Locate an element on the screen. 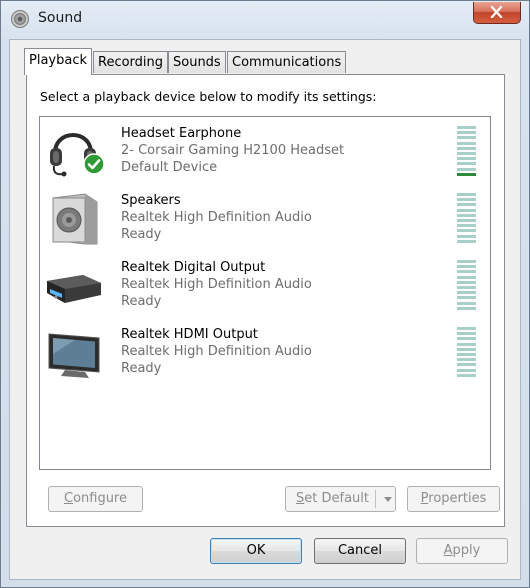  close-icon is located at coordinates (496, 12).